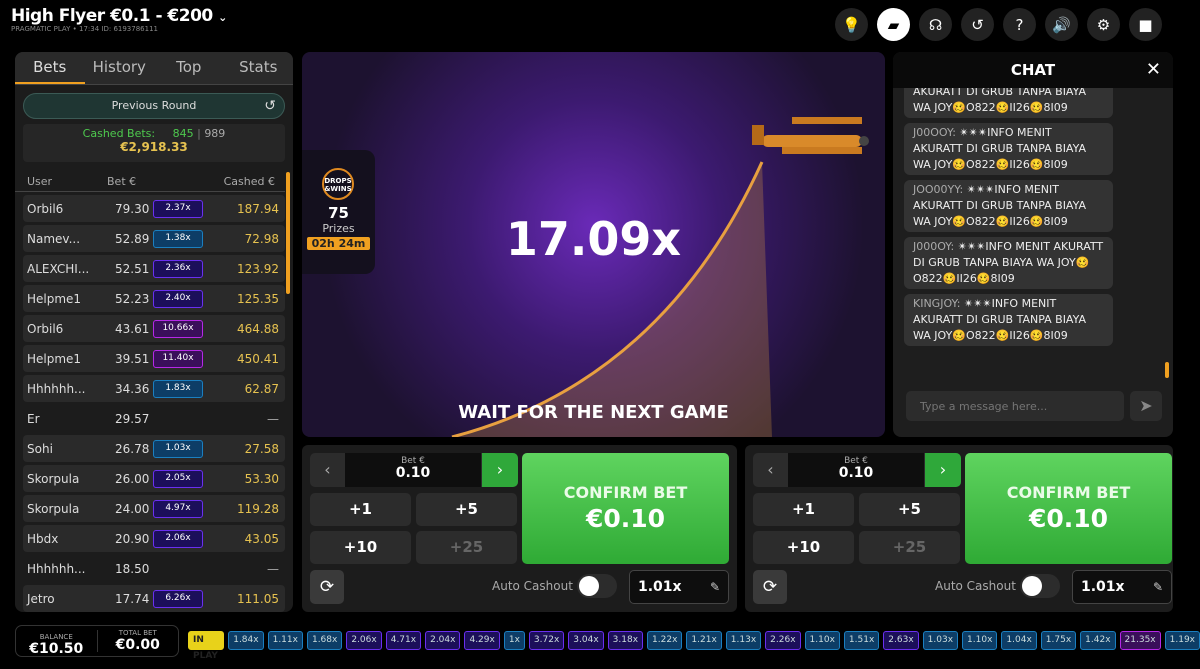 Image resolution: width=1200 pixels, height=669 pixels. I want to click on plane-icon, so click(810, 135).